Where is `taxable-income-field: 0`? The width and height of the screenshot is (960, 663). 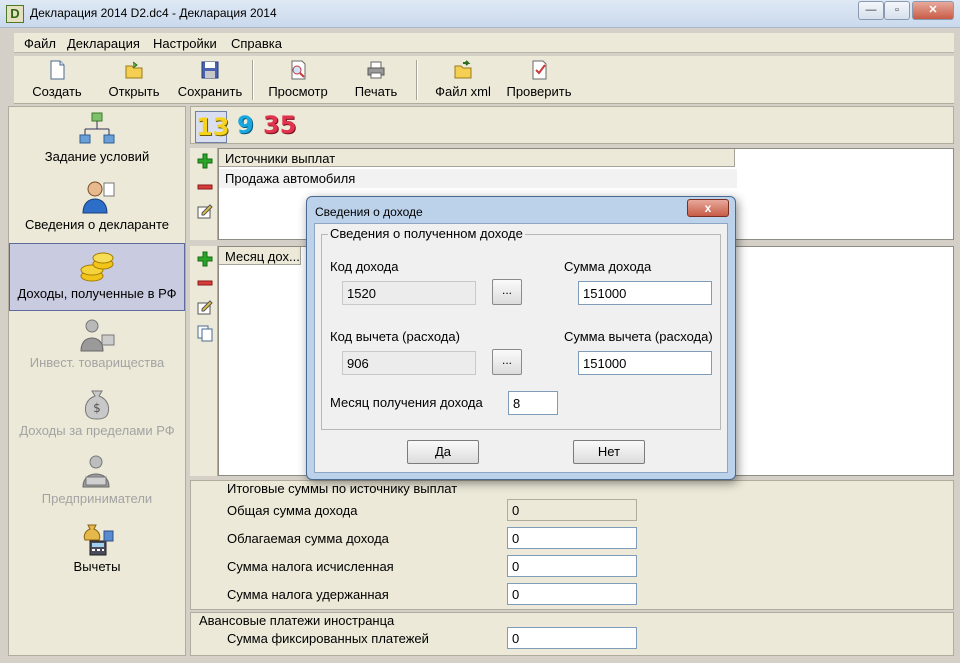
taxable-income-field: 0 is located at coordinates (572, 538).